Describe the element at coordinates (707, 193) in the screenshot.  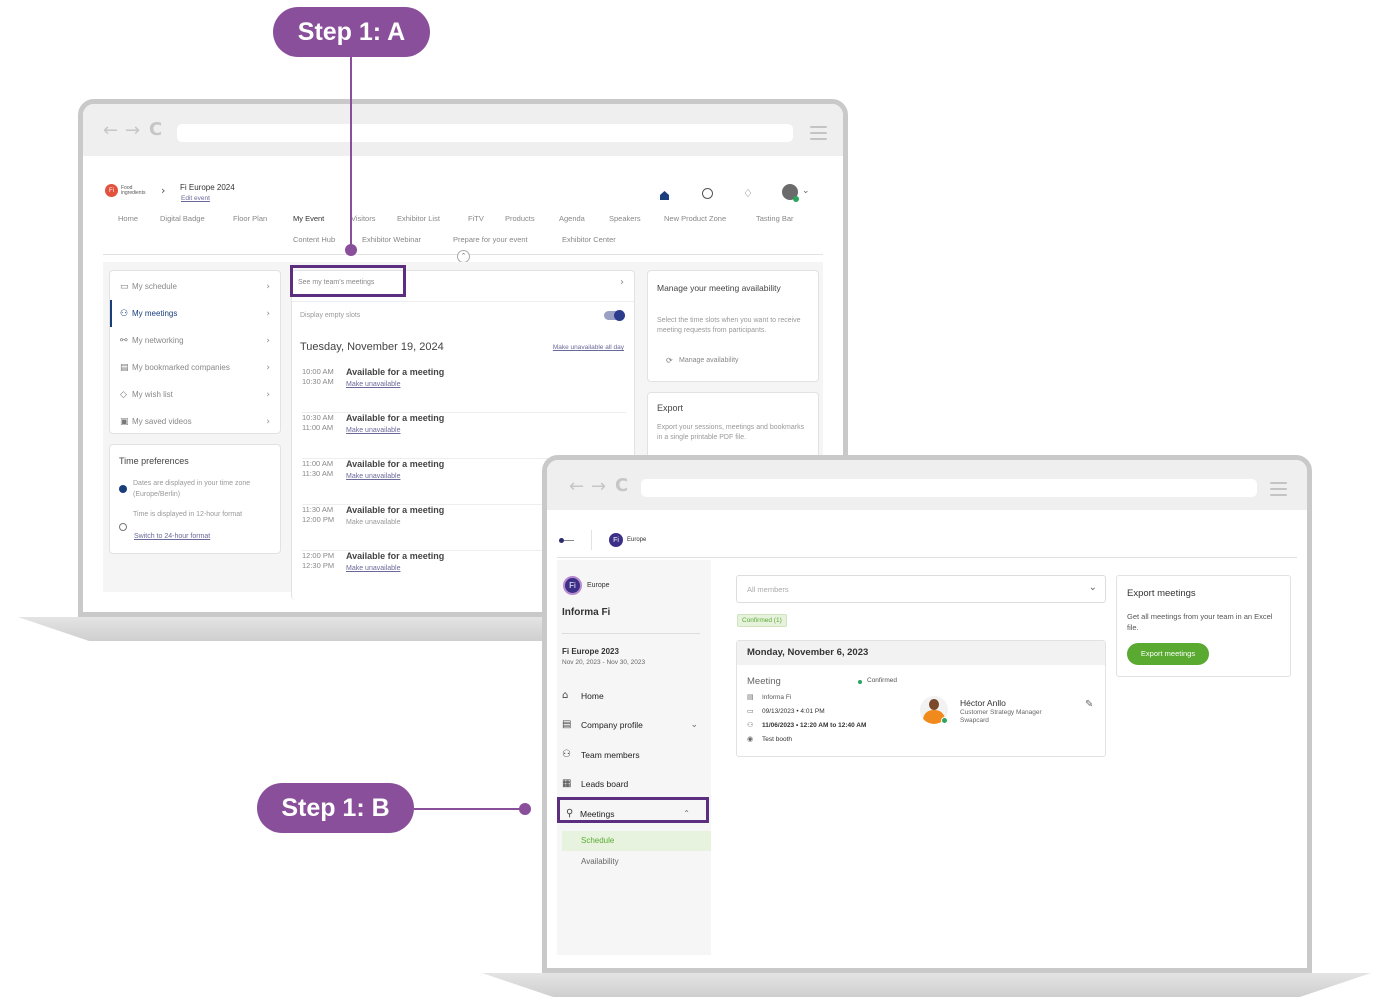
I see `chat-icon` at that location.